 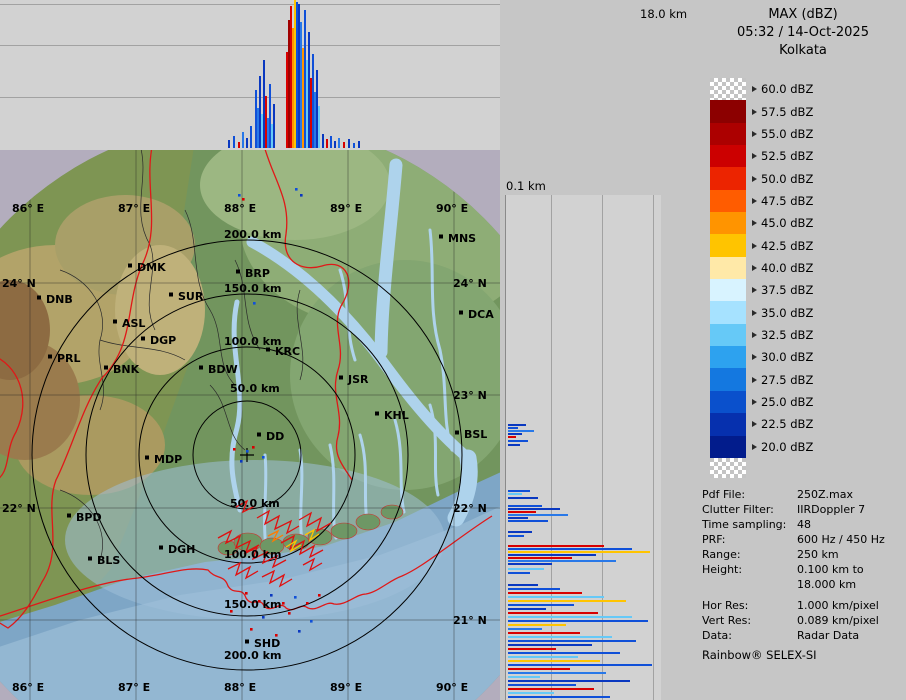 What do you see at coordinates (223, 369) in the screenshot?
I see `city-label: BDW` at bounding box center [223, 369].